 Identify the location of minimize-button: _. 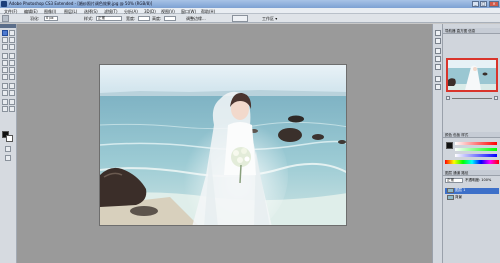
(475, 4).